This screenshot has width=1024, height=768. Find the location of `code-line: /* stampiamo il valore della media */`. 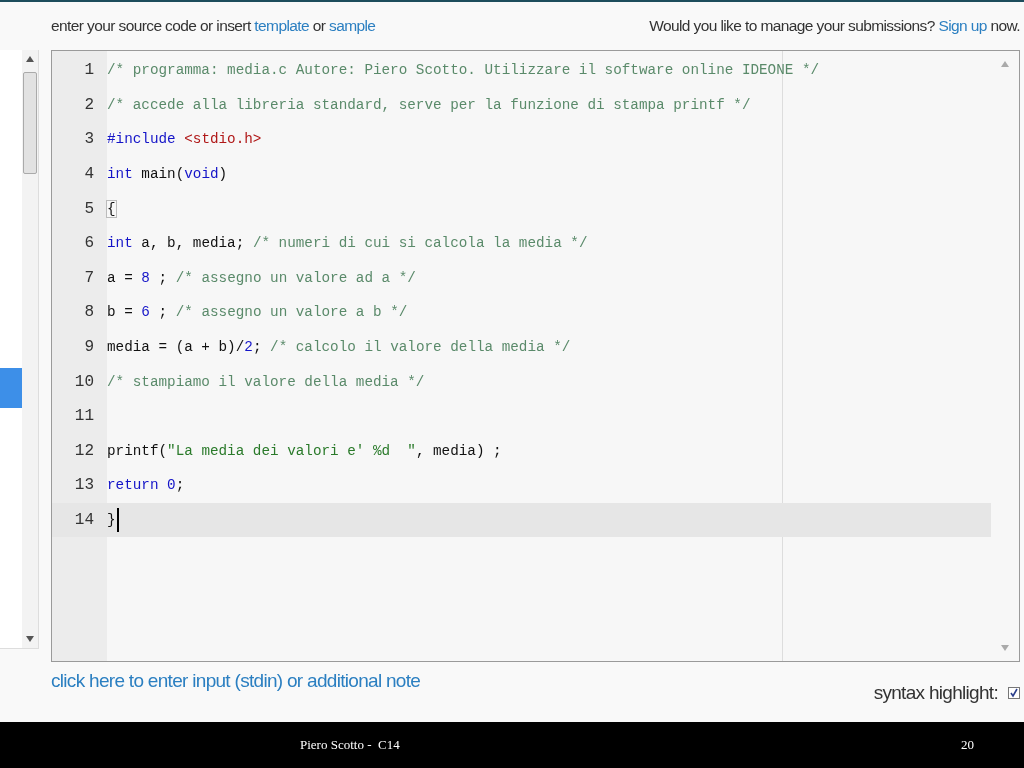

code-line: /* stampiamo il valore della media */ is located at coordinates (266, 381).